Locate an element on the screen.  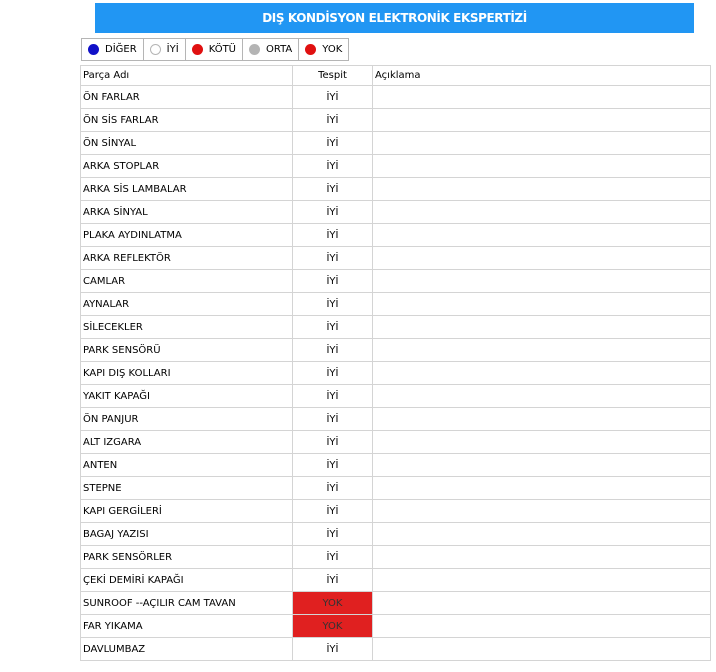
part-name-cell: ÖN SİS FARLAR is located at coordinates (186, 120).